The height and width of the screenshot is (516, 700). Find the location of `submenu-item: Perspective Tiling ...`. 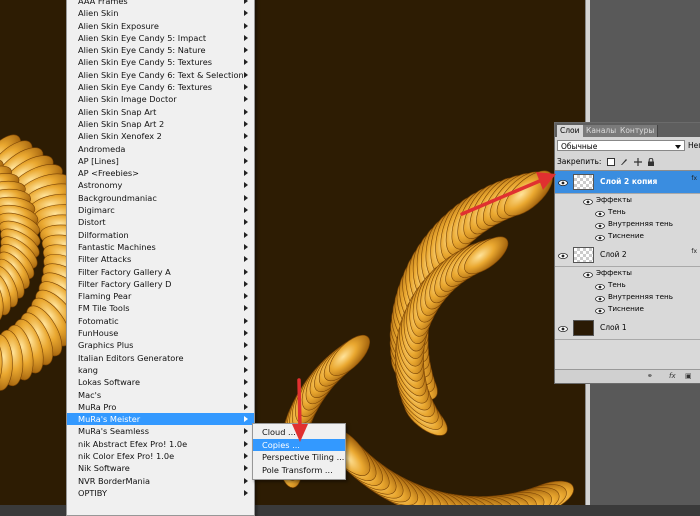

submenu-item: Perspective Tiling ... is located at coordinates (299, 457).